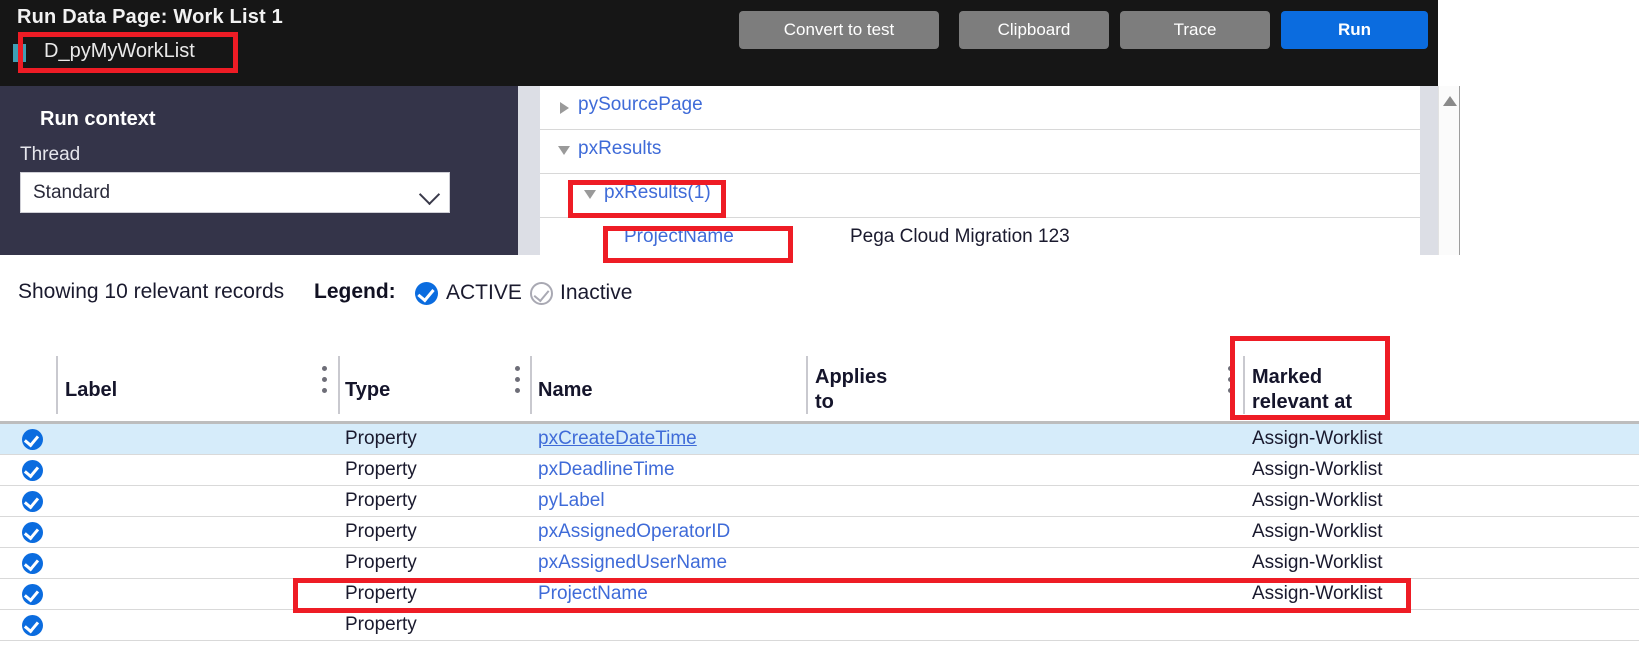 This screenshot has width=1639, height=648. What do you see at coordinates (529, 170) in the screenshot?
I see `panel-divider` at bounding box center [529, 170].